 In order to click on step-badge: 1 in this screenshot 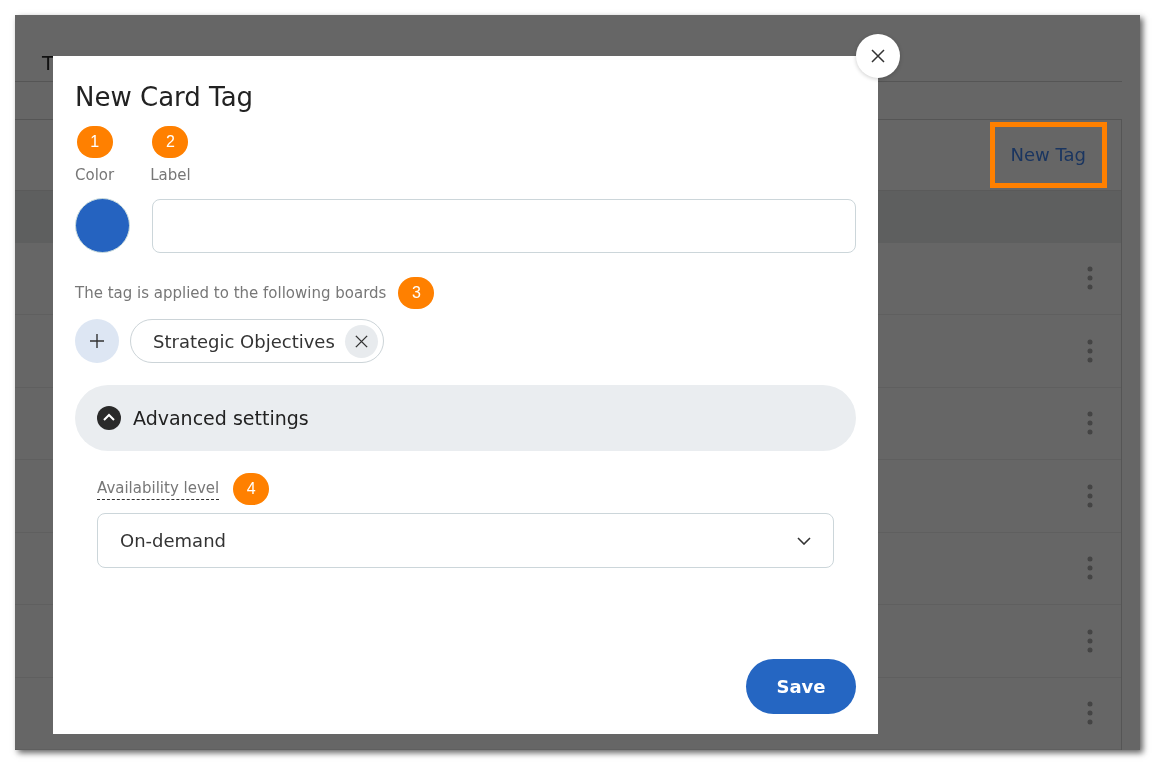, I will do `click(94, 142)`.